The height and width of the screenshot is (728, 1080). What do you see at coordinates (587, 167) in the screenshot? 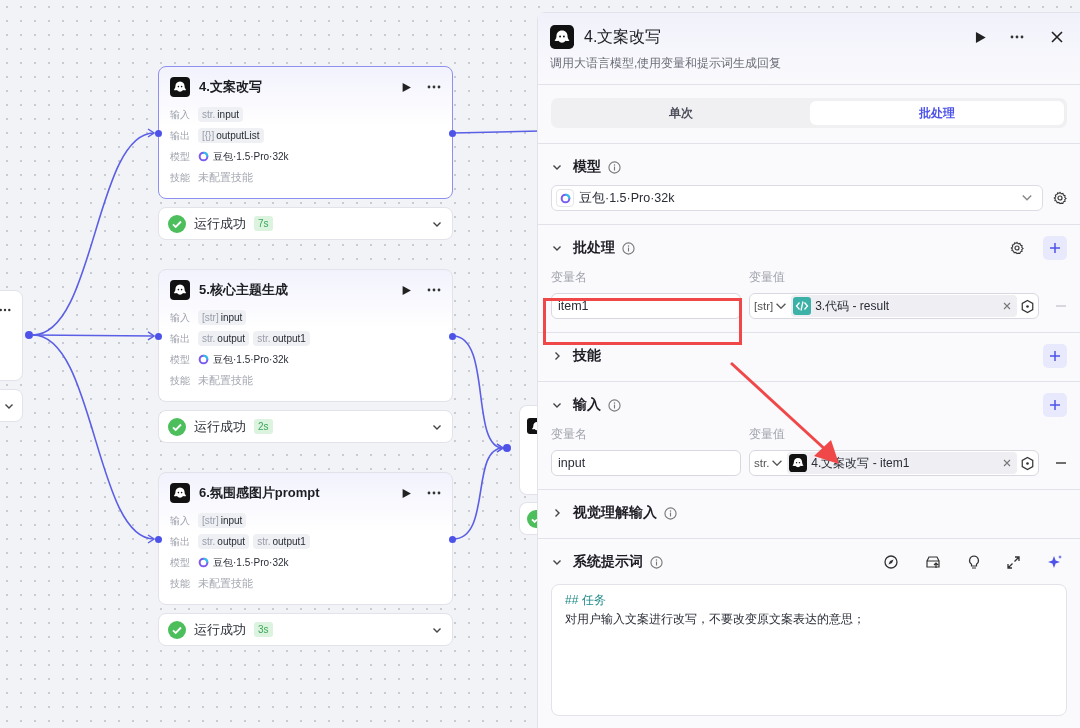
I see `section-title: 模型` at bounding box center [587, 167].